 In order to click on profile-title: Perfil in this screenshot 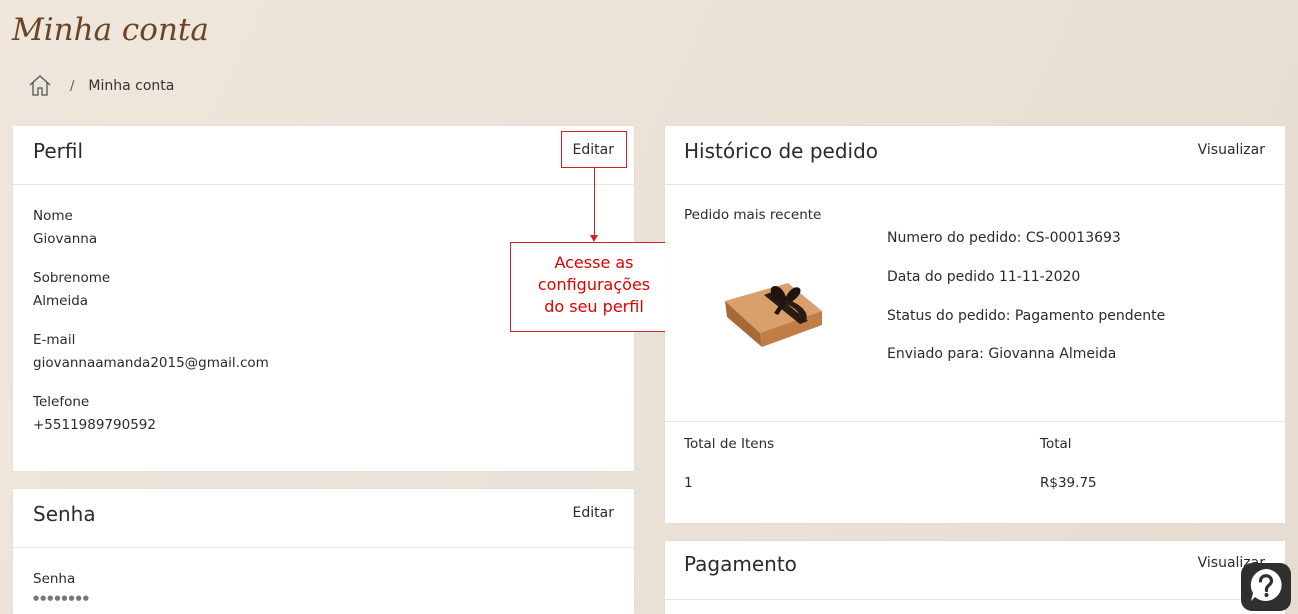, I will do `click(58, 151)`.